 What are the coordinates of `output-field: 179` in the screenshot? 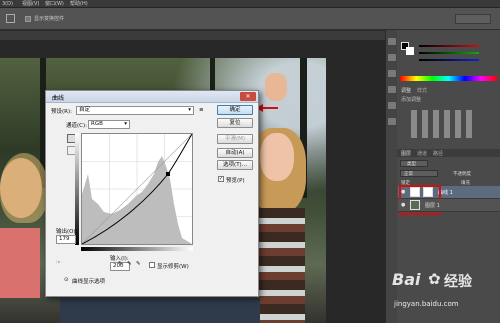 It's located at (66, 239).